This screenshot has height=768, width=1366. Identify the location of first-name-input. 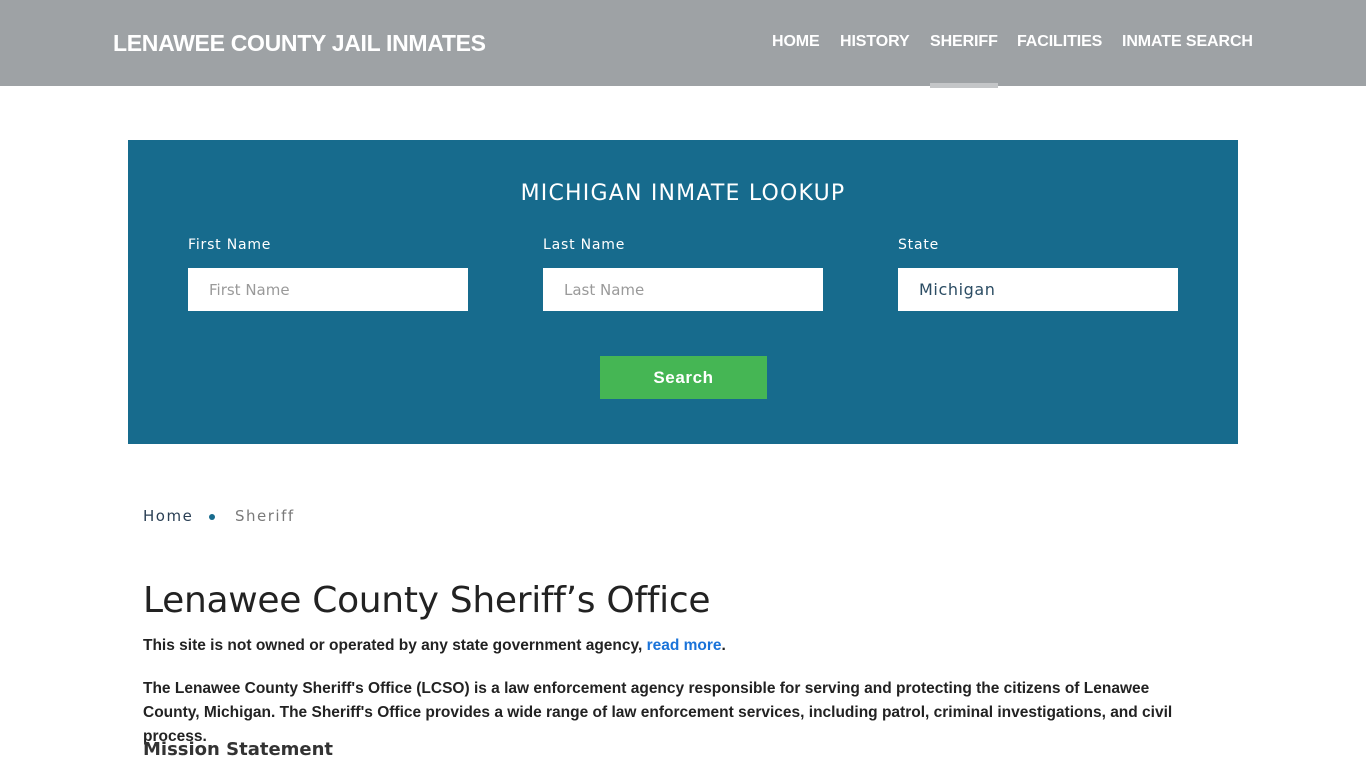
(328, 289).